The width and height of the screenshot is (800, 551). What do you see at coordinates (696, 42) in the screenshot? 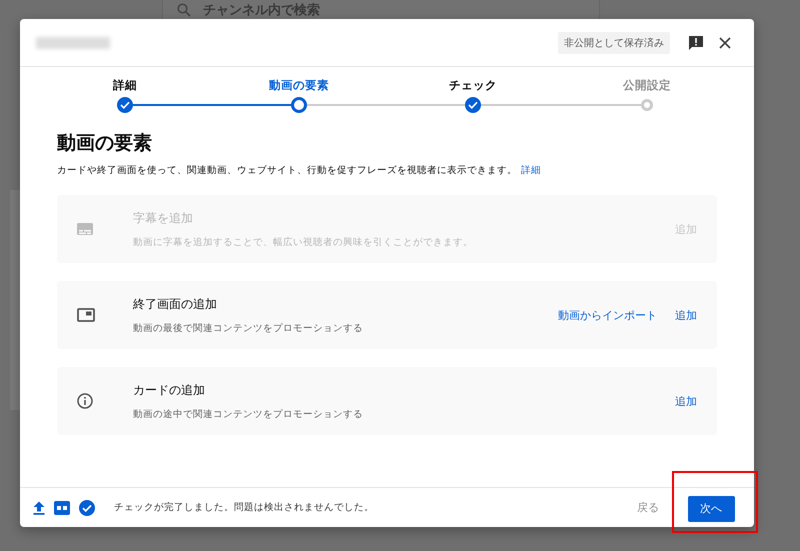
I see `feedback-icon` at bounding box center [696, 42].